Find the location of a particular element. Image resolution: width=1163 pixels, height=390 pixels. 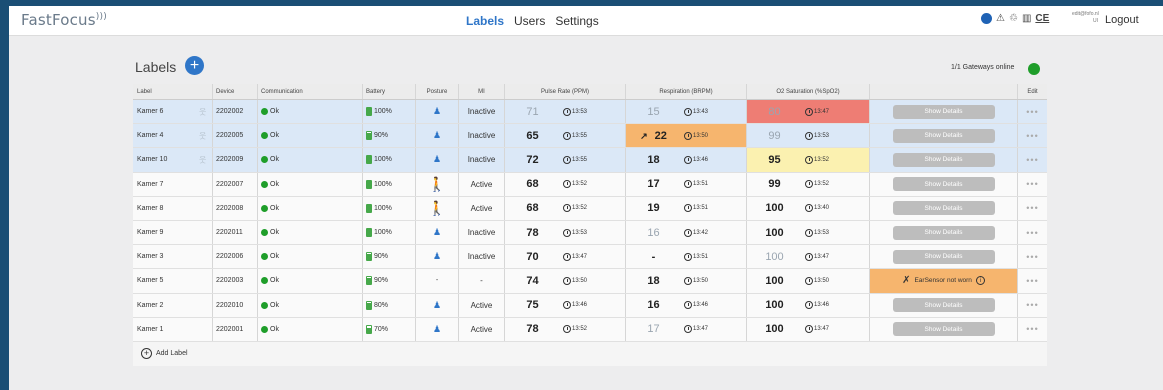

pulse-value: 65 is located at coordinates (532, 136).